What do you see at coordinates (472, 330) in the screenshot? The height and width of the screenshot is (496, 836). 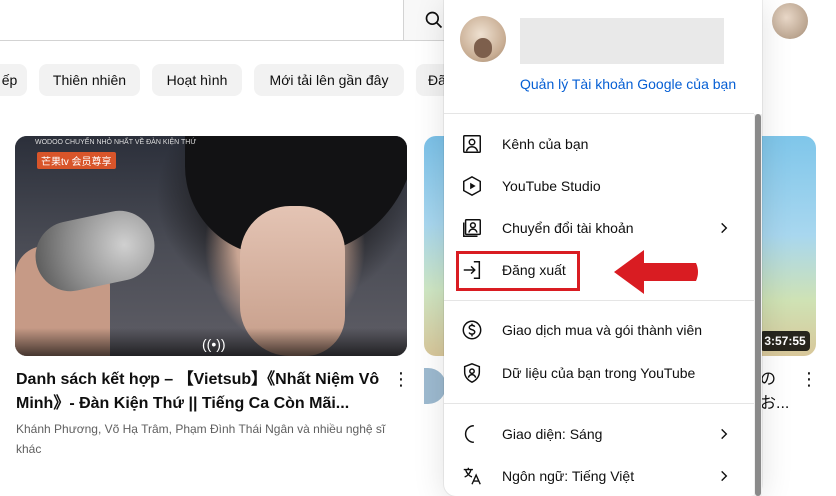 I see `dollar-icon` at bounding box center [472, 330].